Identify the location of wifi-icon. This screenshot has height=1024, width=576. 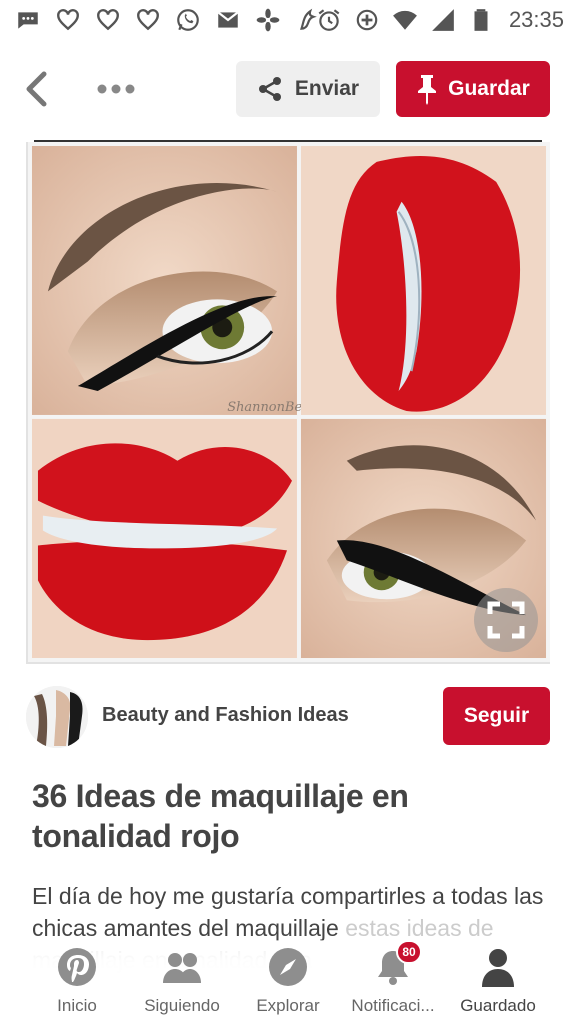
(405, 20).